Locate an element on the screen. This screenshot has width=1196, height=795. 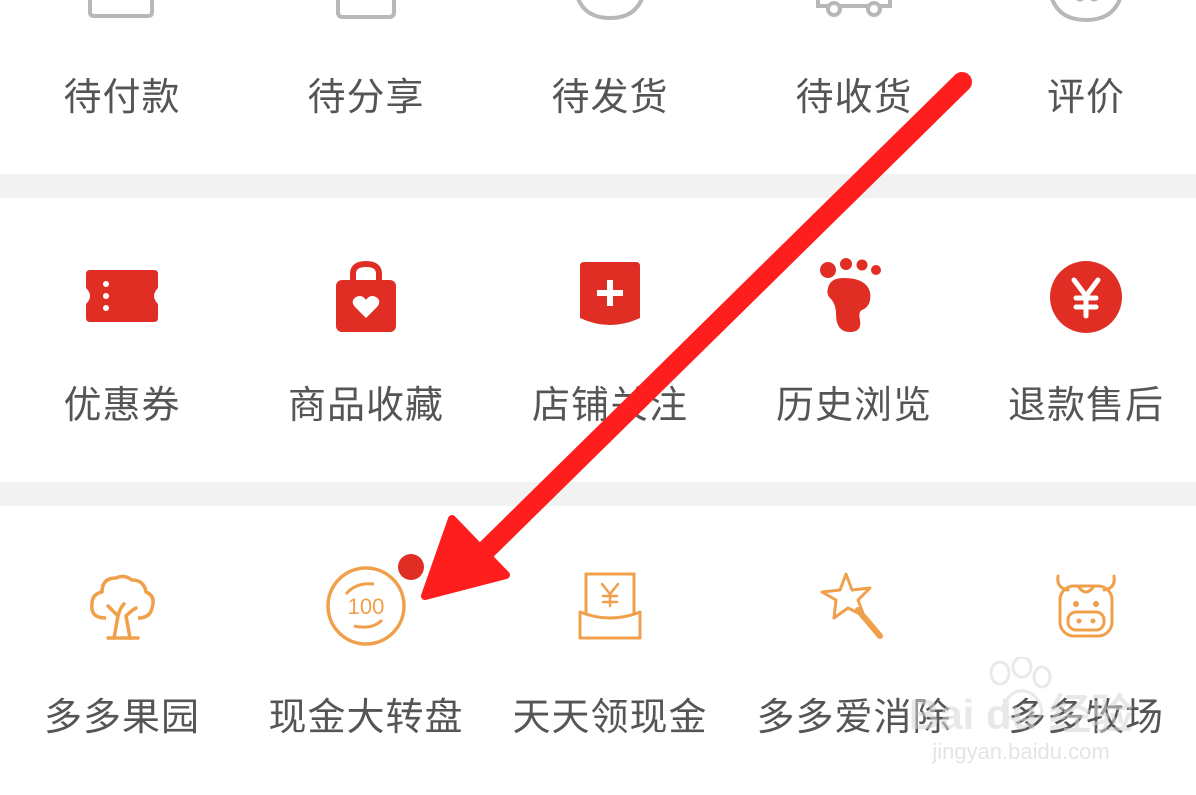
wheel-100-icon: 100 is located at coordinates (366, 606).